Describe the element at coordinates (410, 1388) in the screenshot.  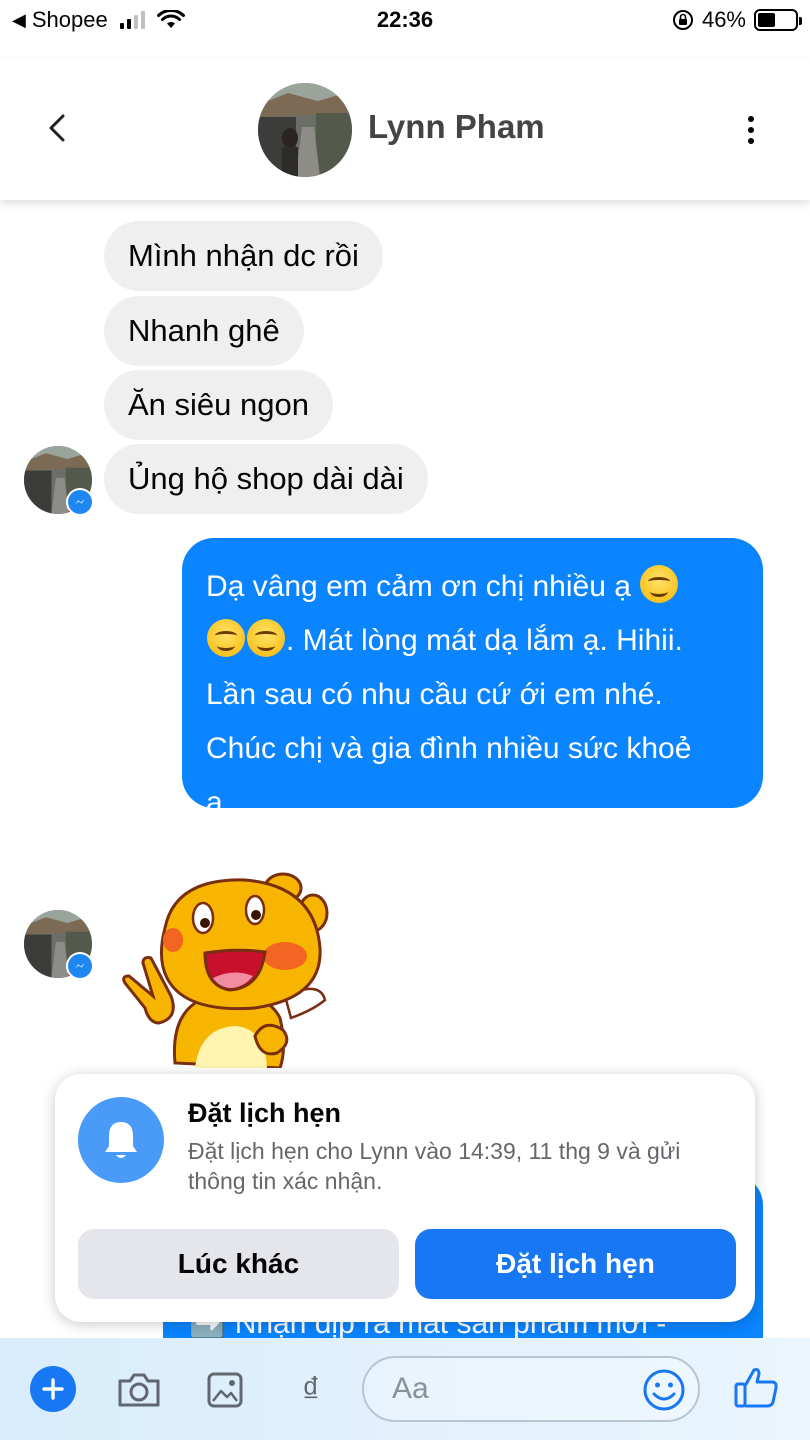
I see `message-input-placeholder: Aa` at that location.